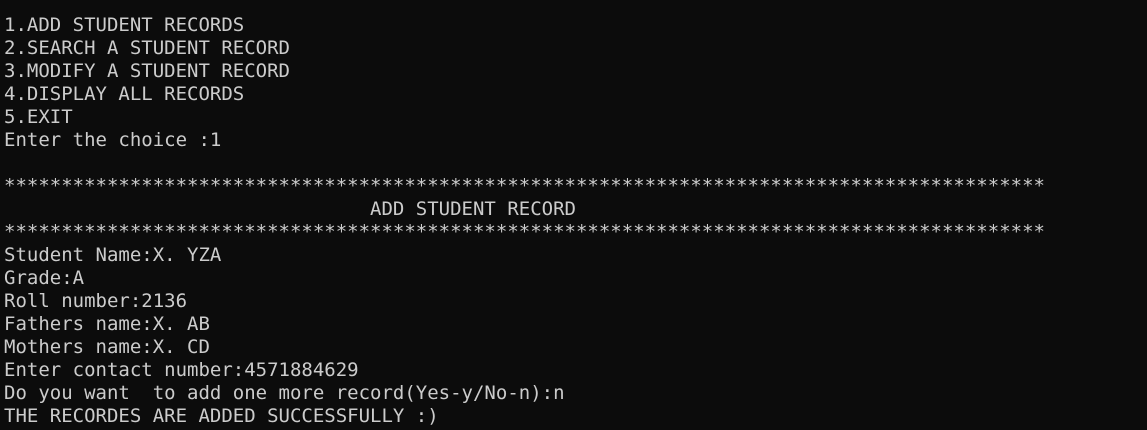 Image resolution: width=1147 pixels, height=430 pixels. What do you see at coordinates (124, 370) in the screenshot?
I see `field-label: Enter contact number:` at bounding box center [124, 370].